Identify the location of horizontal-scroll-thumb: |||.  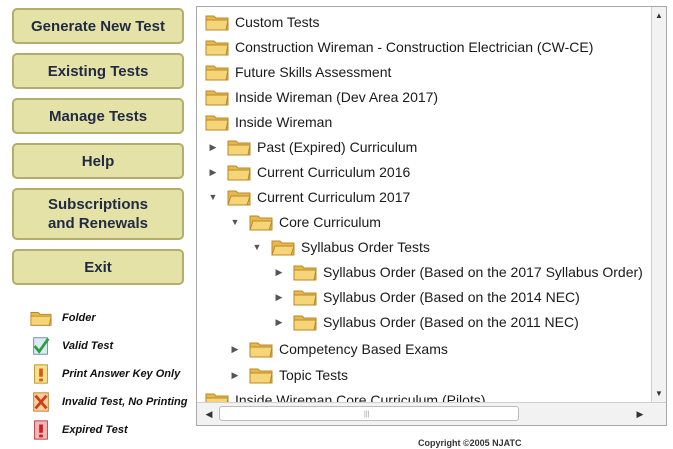
(369, 413).